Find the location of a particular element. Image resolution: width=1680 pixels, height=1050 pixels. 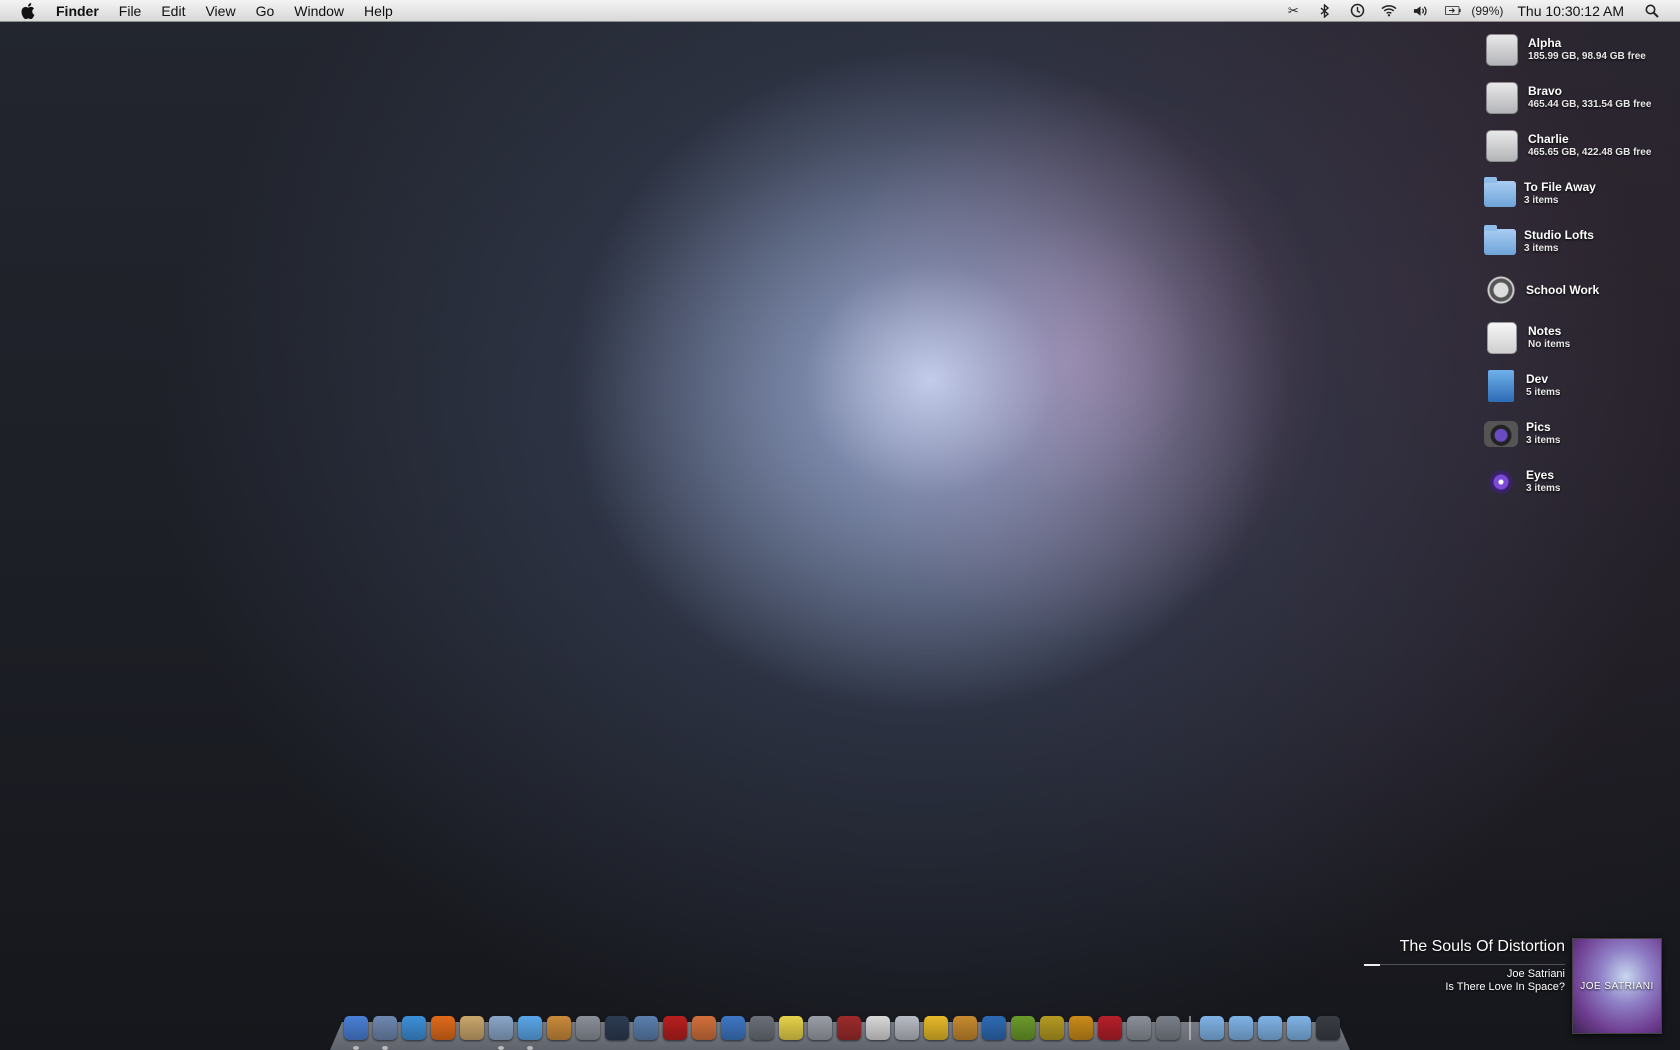

photoshop-icon is located at coordinates (994, 1028).